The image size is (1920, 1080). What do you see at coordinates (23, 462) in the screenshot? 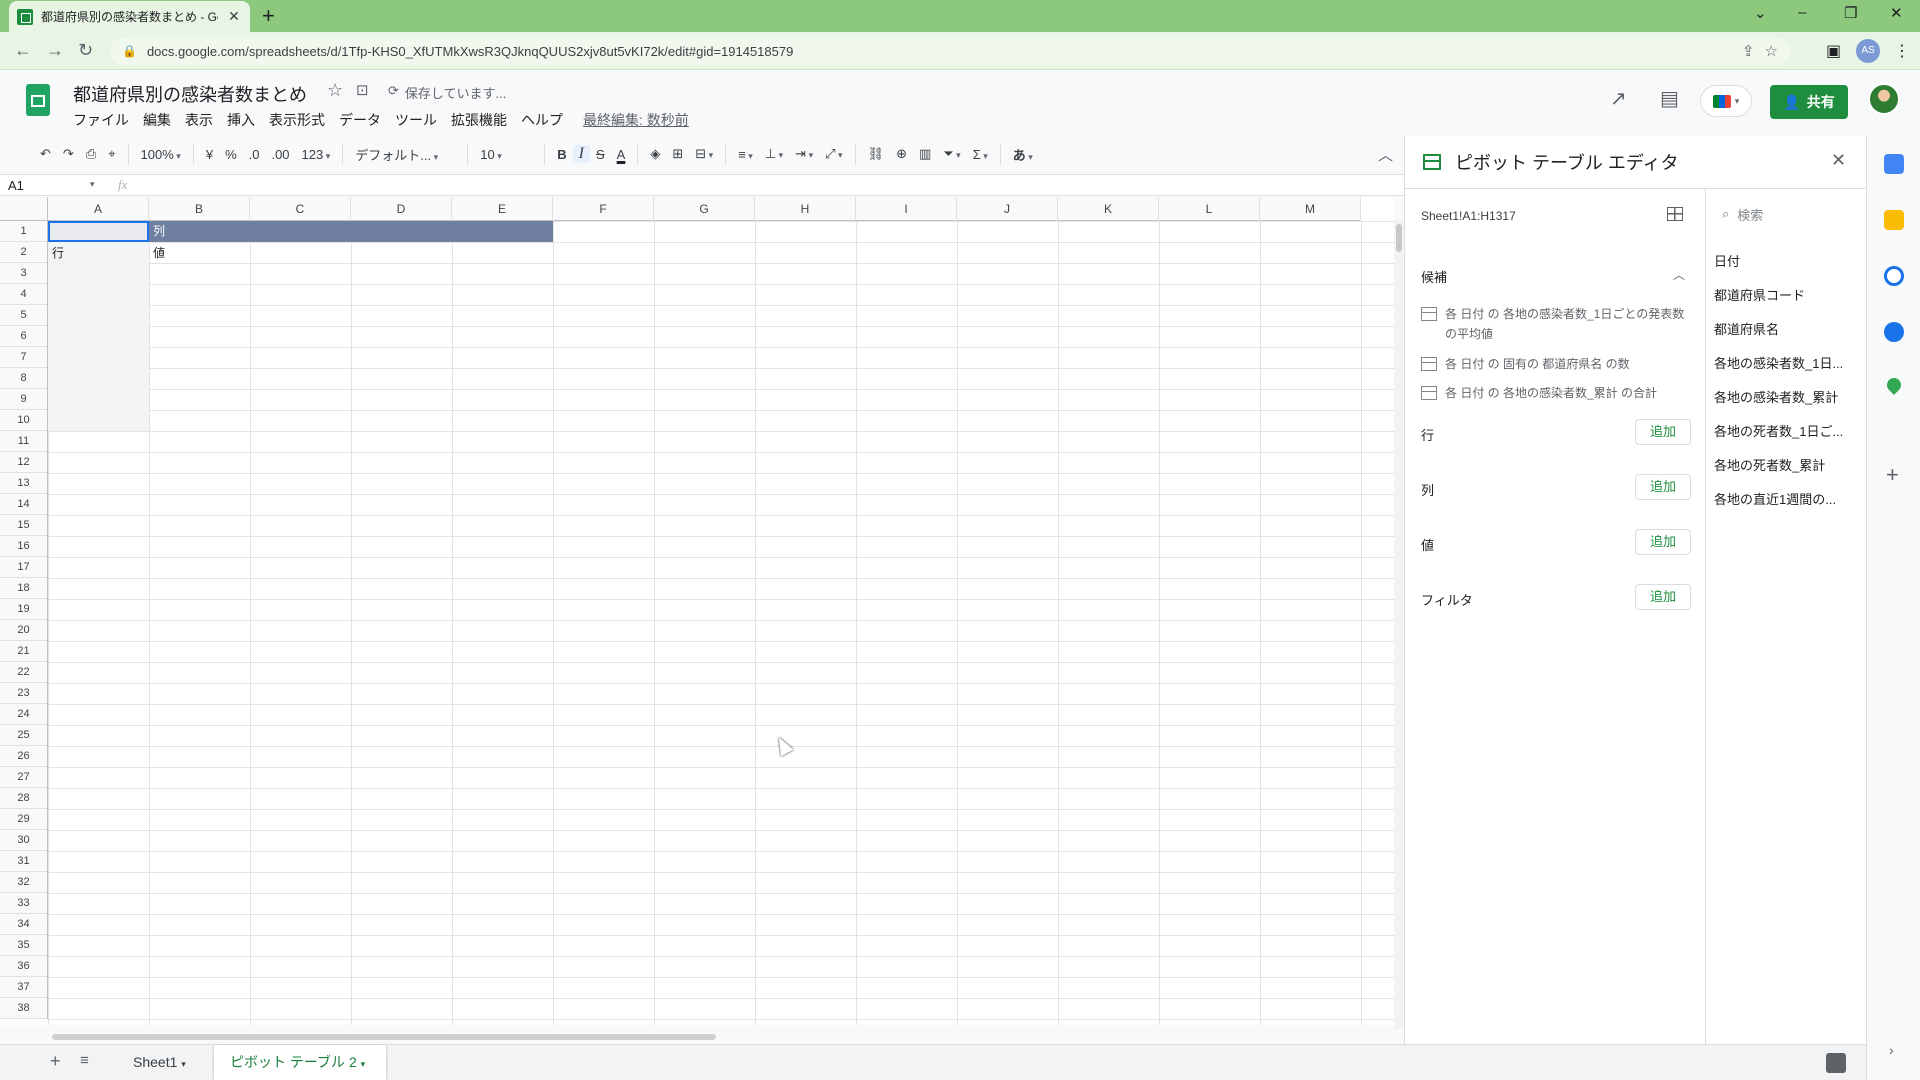
I see `row-header: 12` at bounding box center [23, 462].